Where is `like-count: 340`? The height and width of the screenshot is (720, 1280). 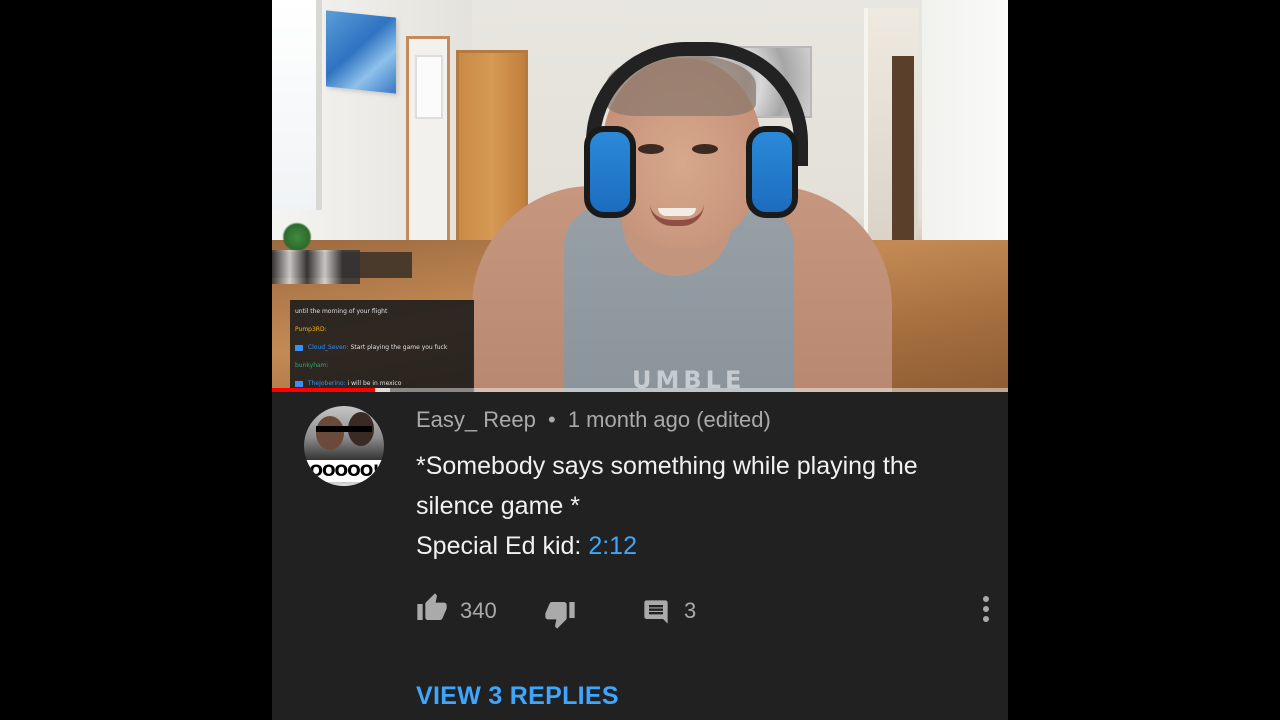 like-count: 340 is located at coordinates (478, 610).